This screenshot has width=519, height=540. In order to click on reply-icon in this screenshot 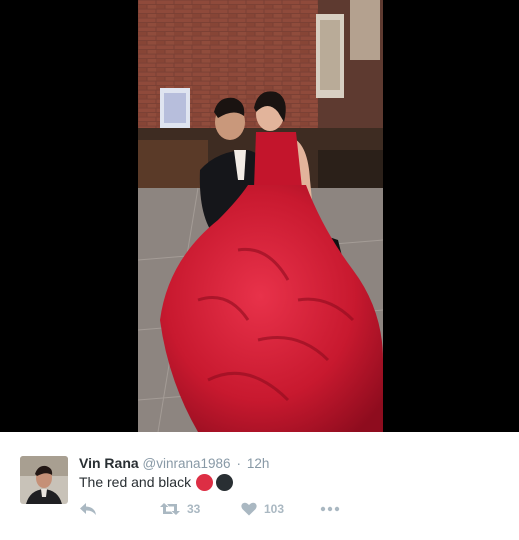, I will do `click(88, 509)`.